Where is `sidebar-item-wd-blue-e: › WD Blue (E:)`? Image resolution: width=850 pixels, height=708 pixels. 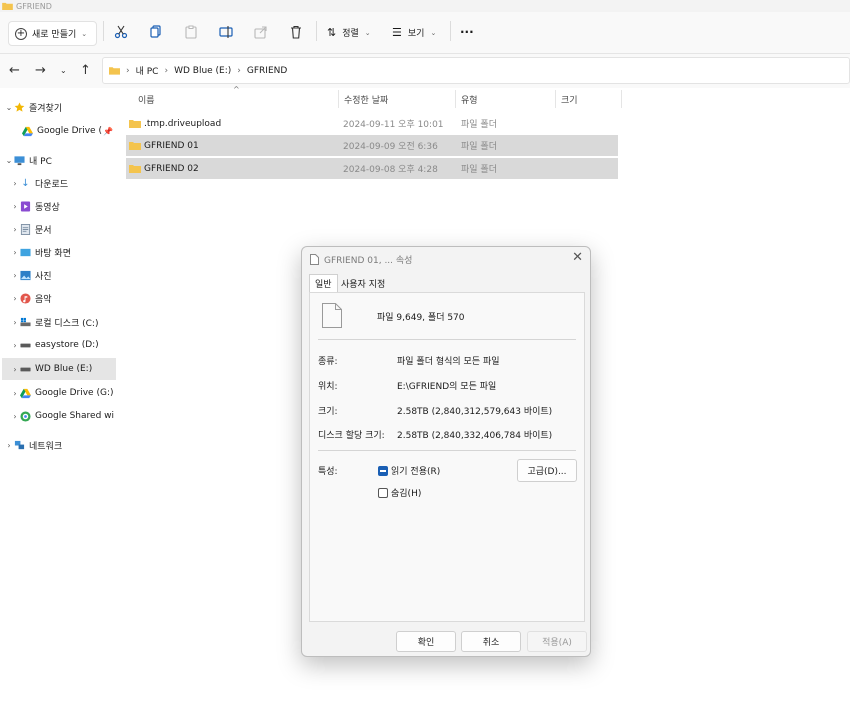
sidebar-item-wd-blue-e: › WD Blue (E:) is located at coordinates (59, 369).